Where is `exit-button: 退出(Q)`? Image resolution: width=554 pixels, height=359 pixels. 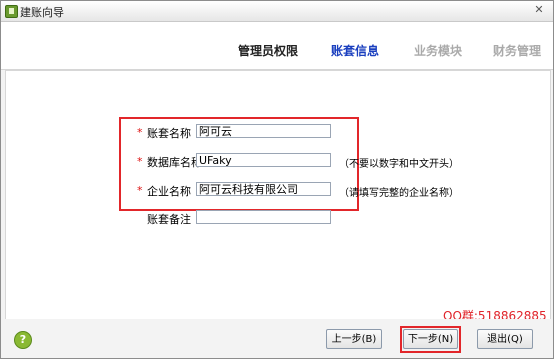 exit-button: 退出(Q) is located at coordinates (505, 339).